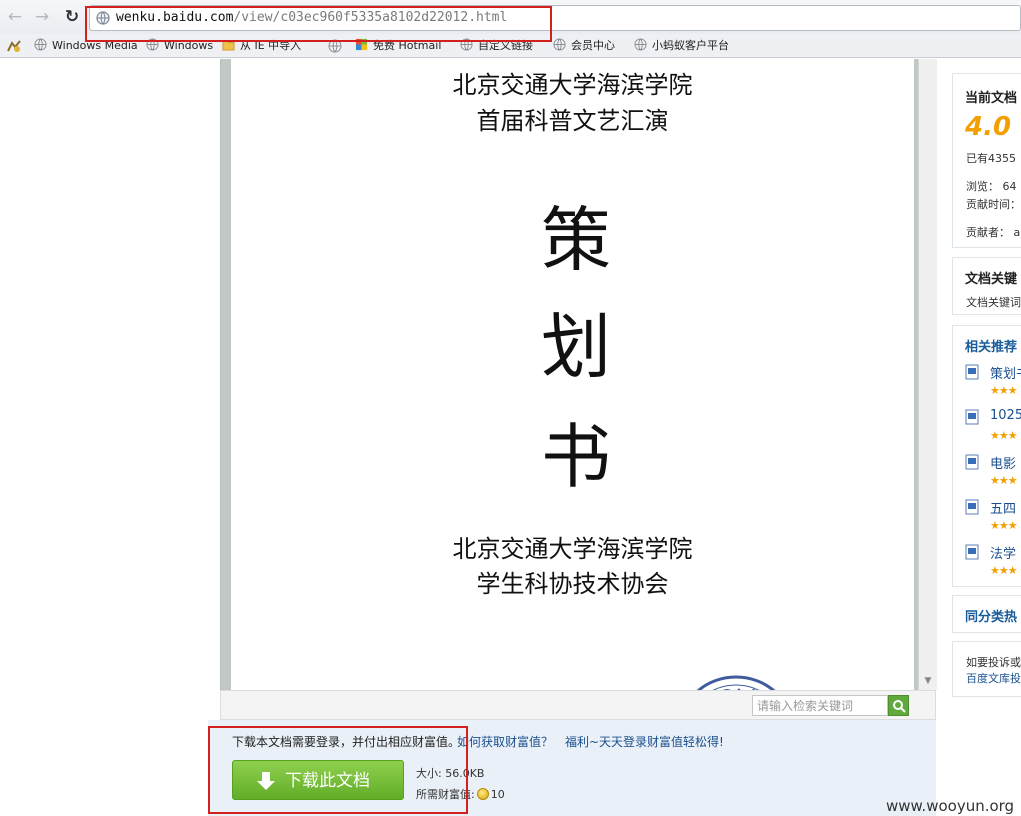 The width and height of the screenshot is (1021, 816). What do you see at coordinates (572, 121) in the screenshot?
I see `doc-line-event: 首届科普文艺汇演` at bounding box center [572, 121].